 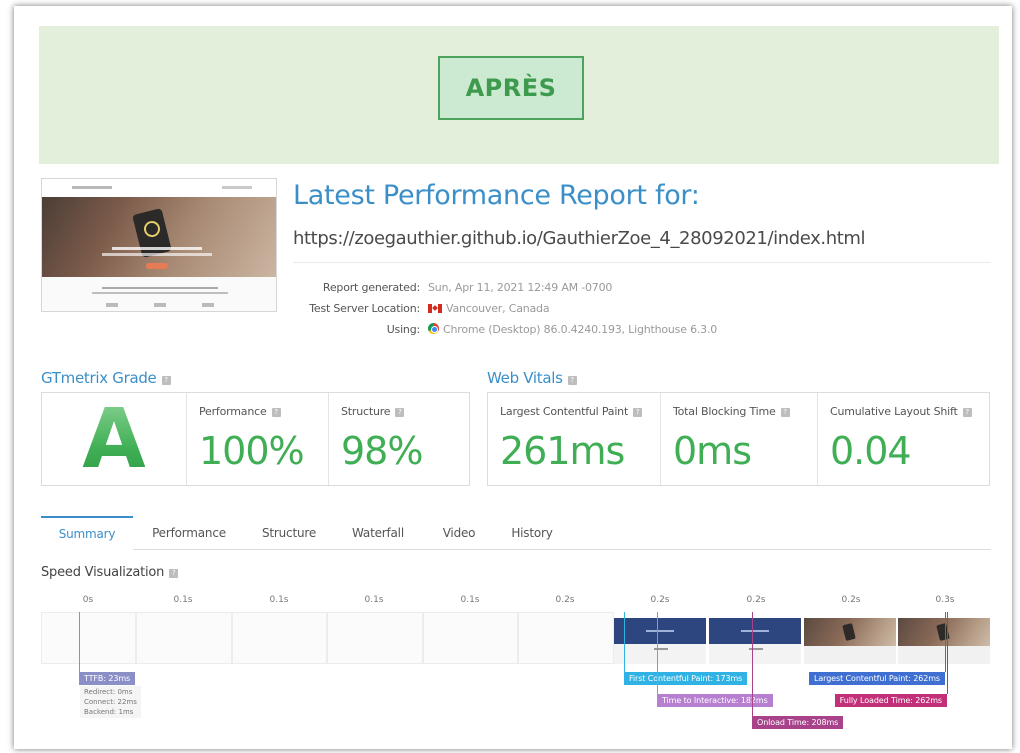 What do you see at coordinates (403, 329) in the screenshot?
I see `meta-key: Using:` at bounding box center [403, 329].